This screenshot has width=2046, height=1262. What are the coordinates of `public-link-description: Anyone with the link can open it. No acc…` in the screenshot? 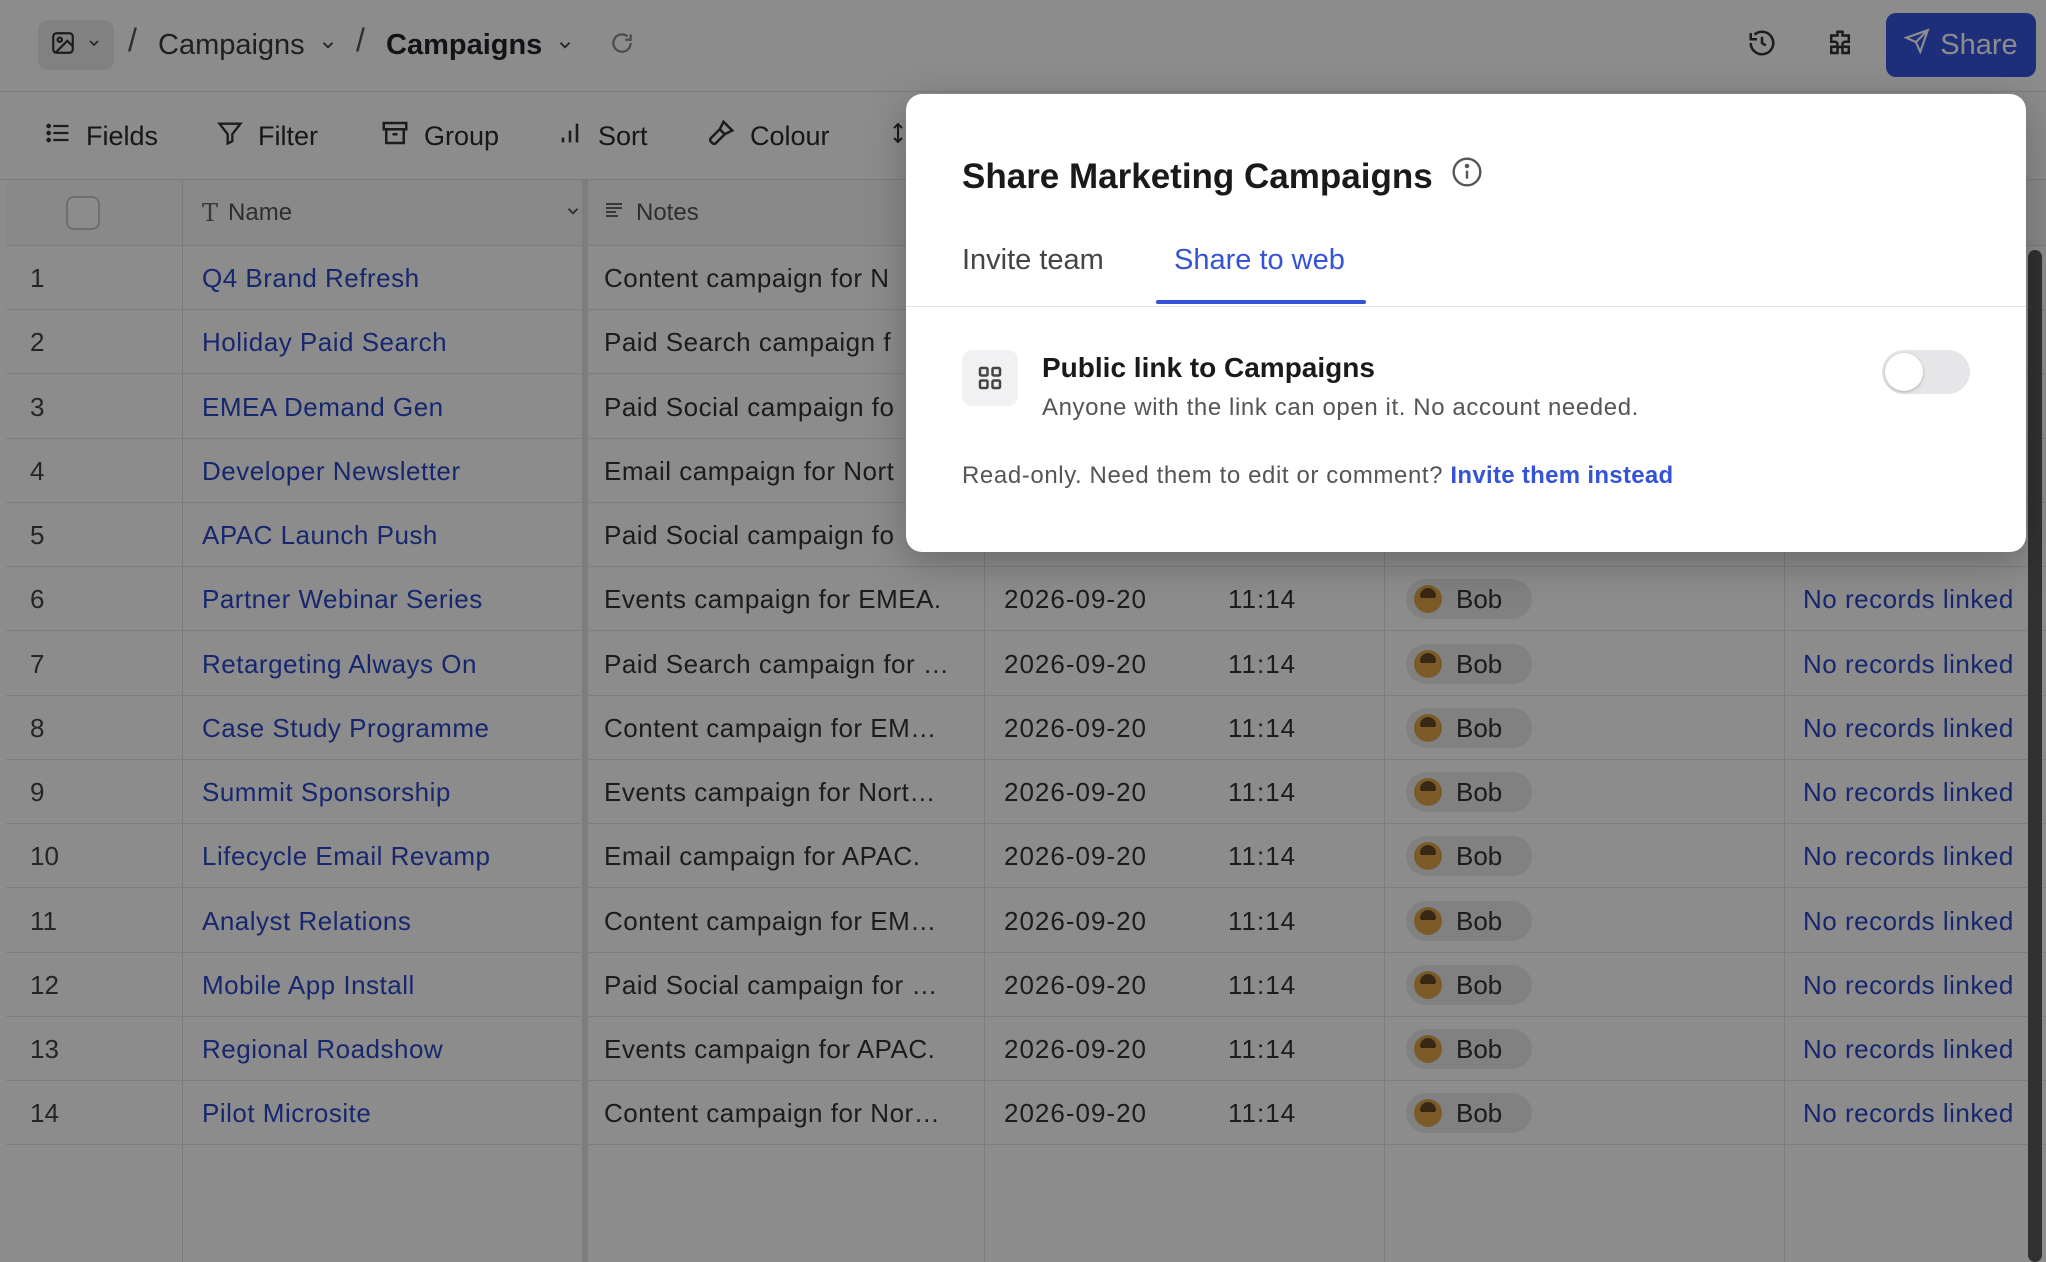 It's located at (1340, 407).